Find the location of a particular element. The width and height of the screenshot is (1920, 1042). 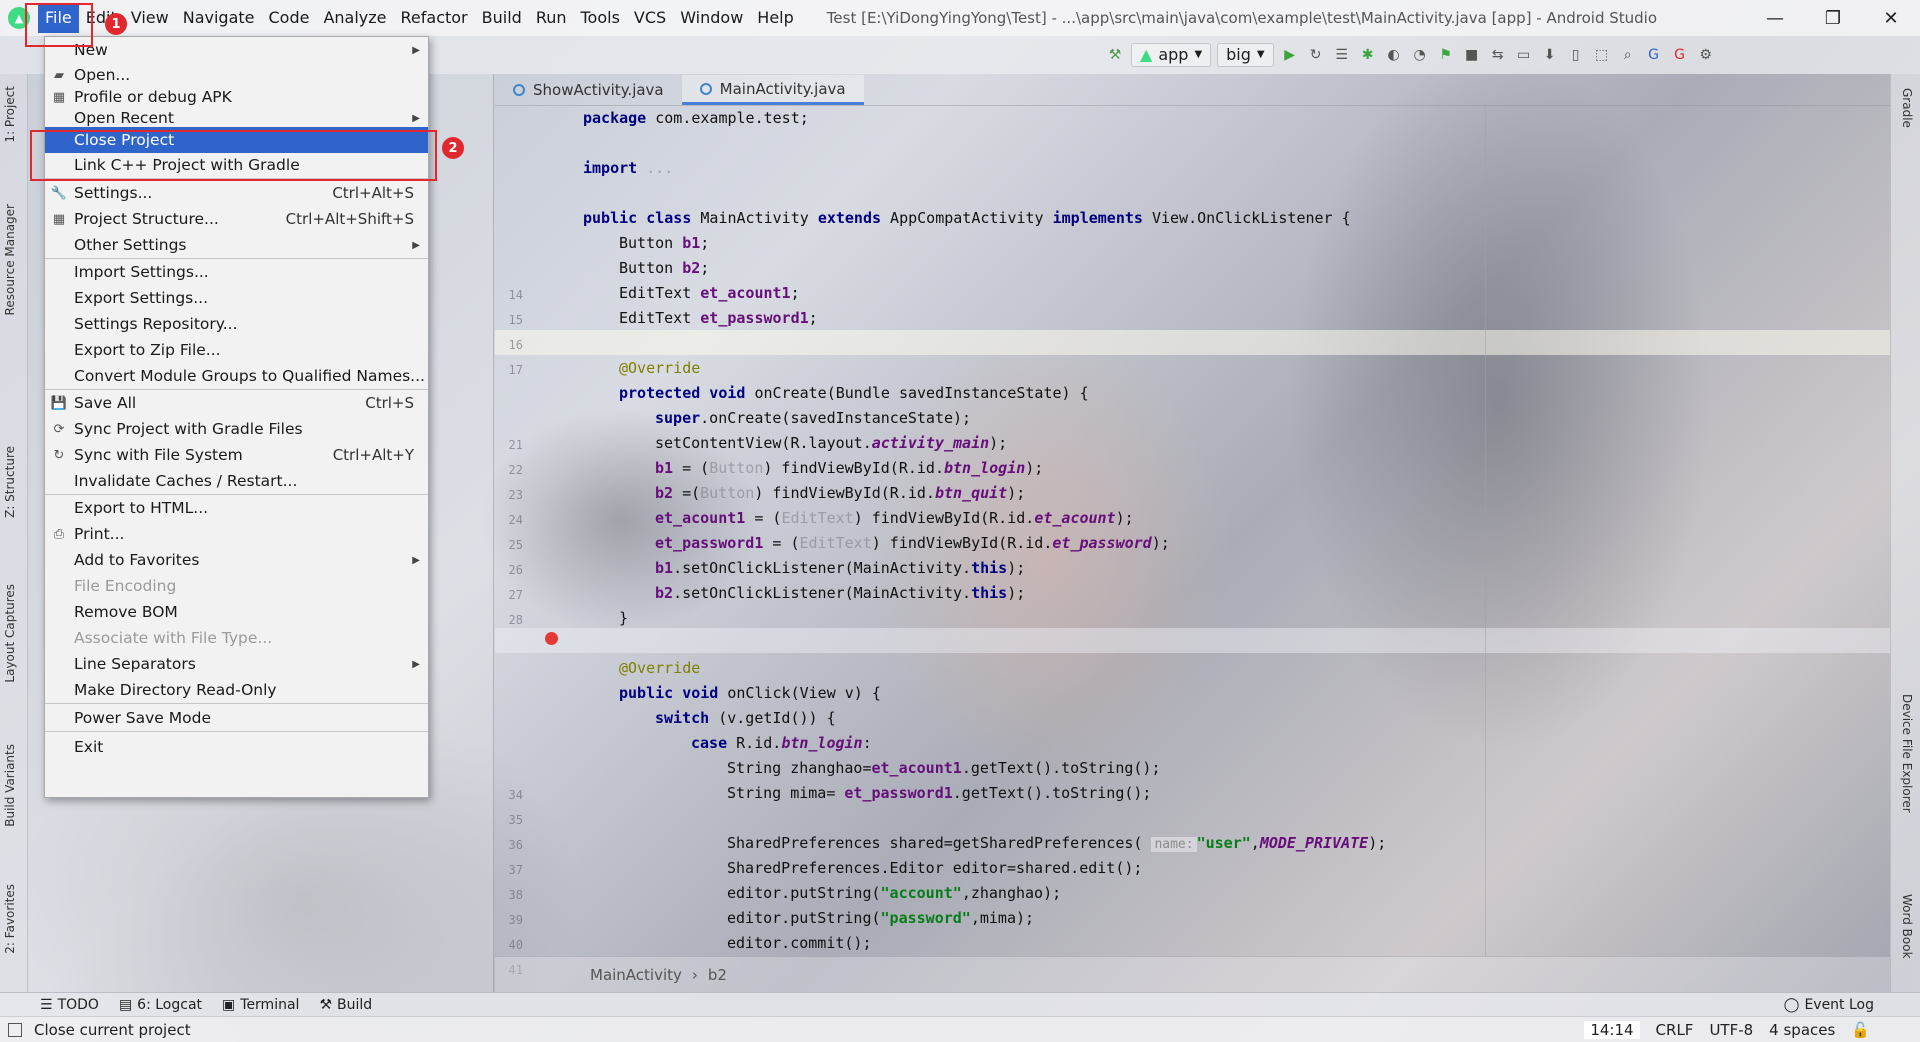

menu-item-settings: 🔧 Settings... Ctrl+Alt+S is located at coordinates (236, 193).